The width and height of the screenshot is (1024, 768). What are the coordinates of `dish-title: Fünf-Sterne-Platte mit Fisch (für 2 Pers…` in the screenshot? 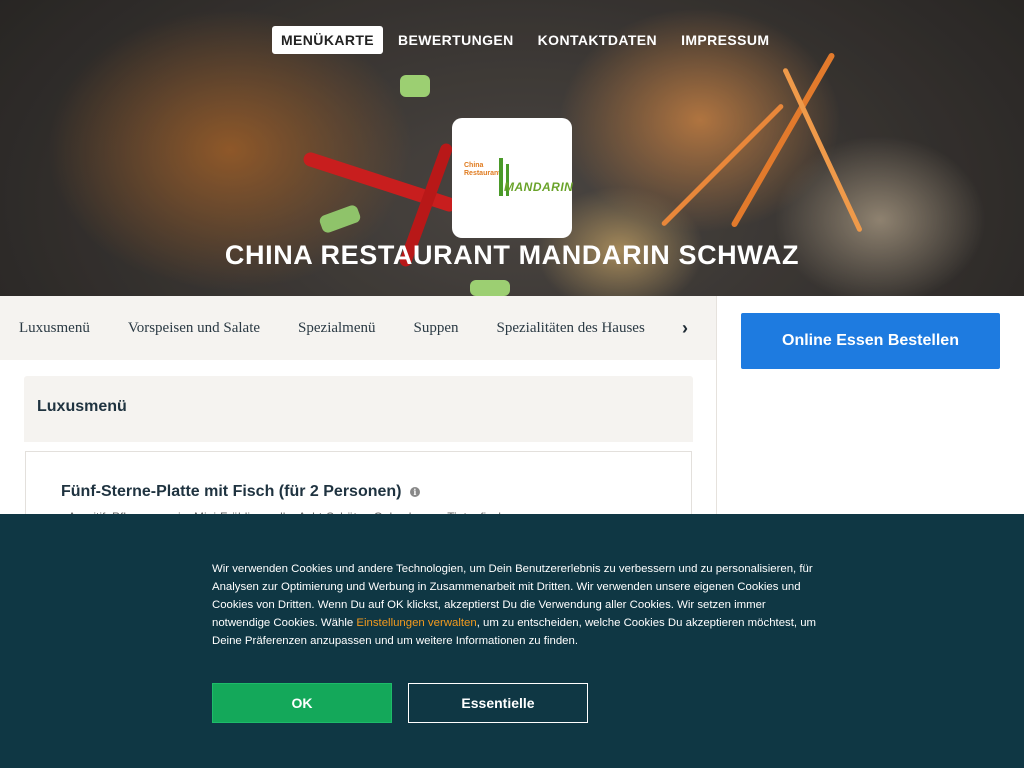 It's located at (240, 492).